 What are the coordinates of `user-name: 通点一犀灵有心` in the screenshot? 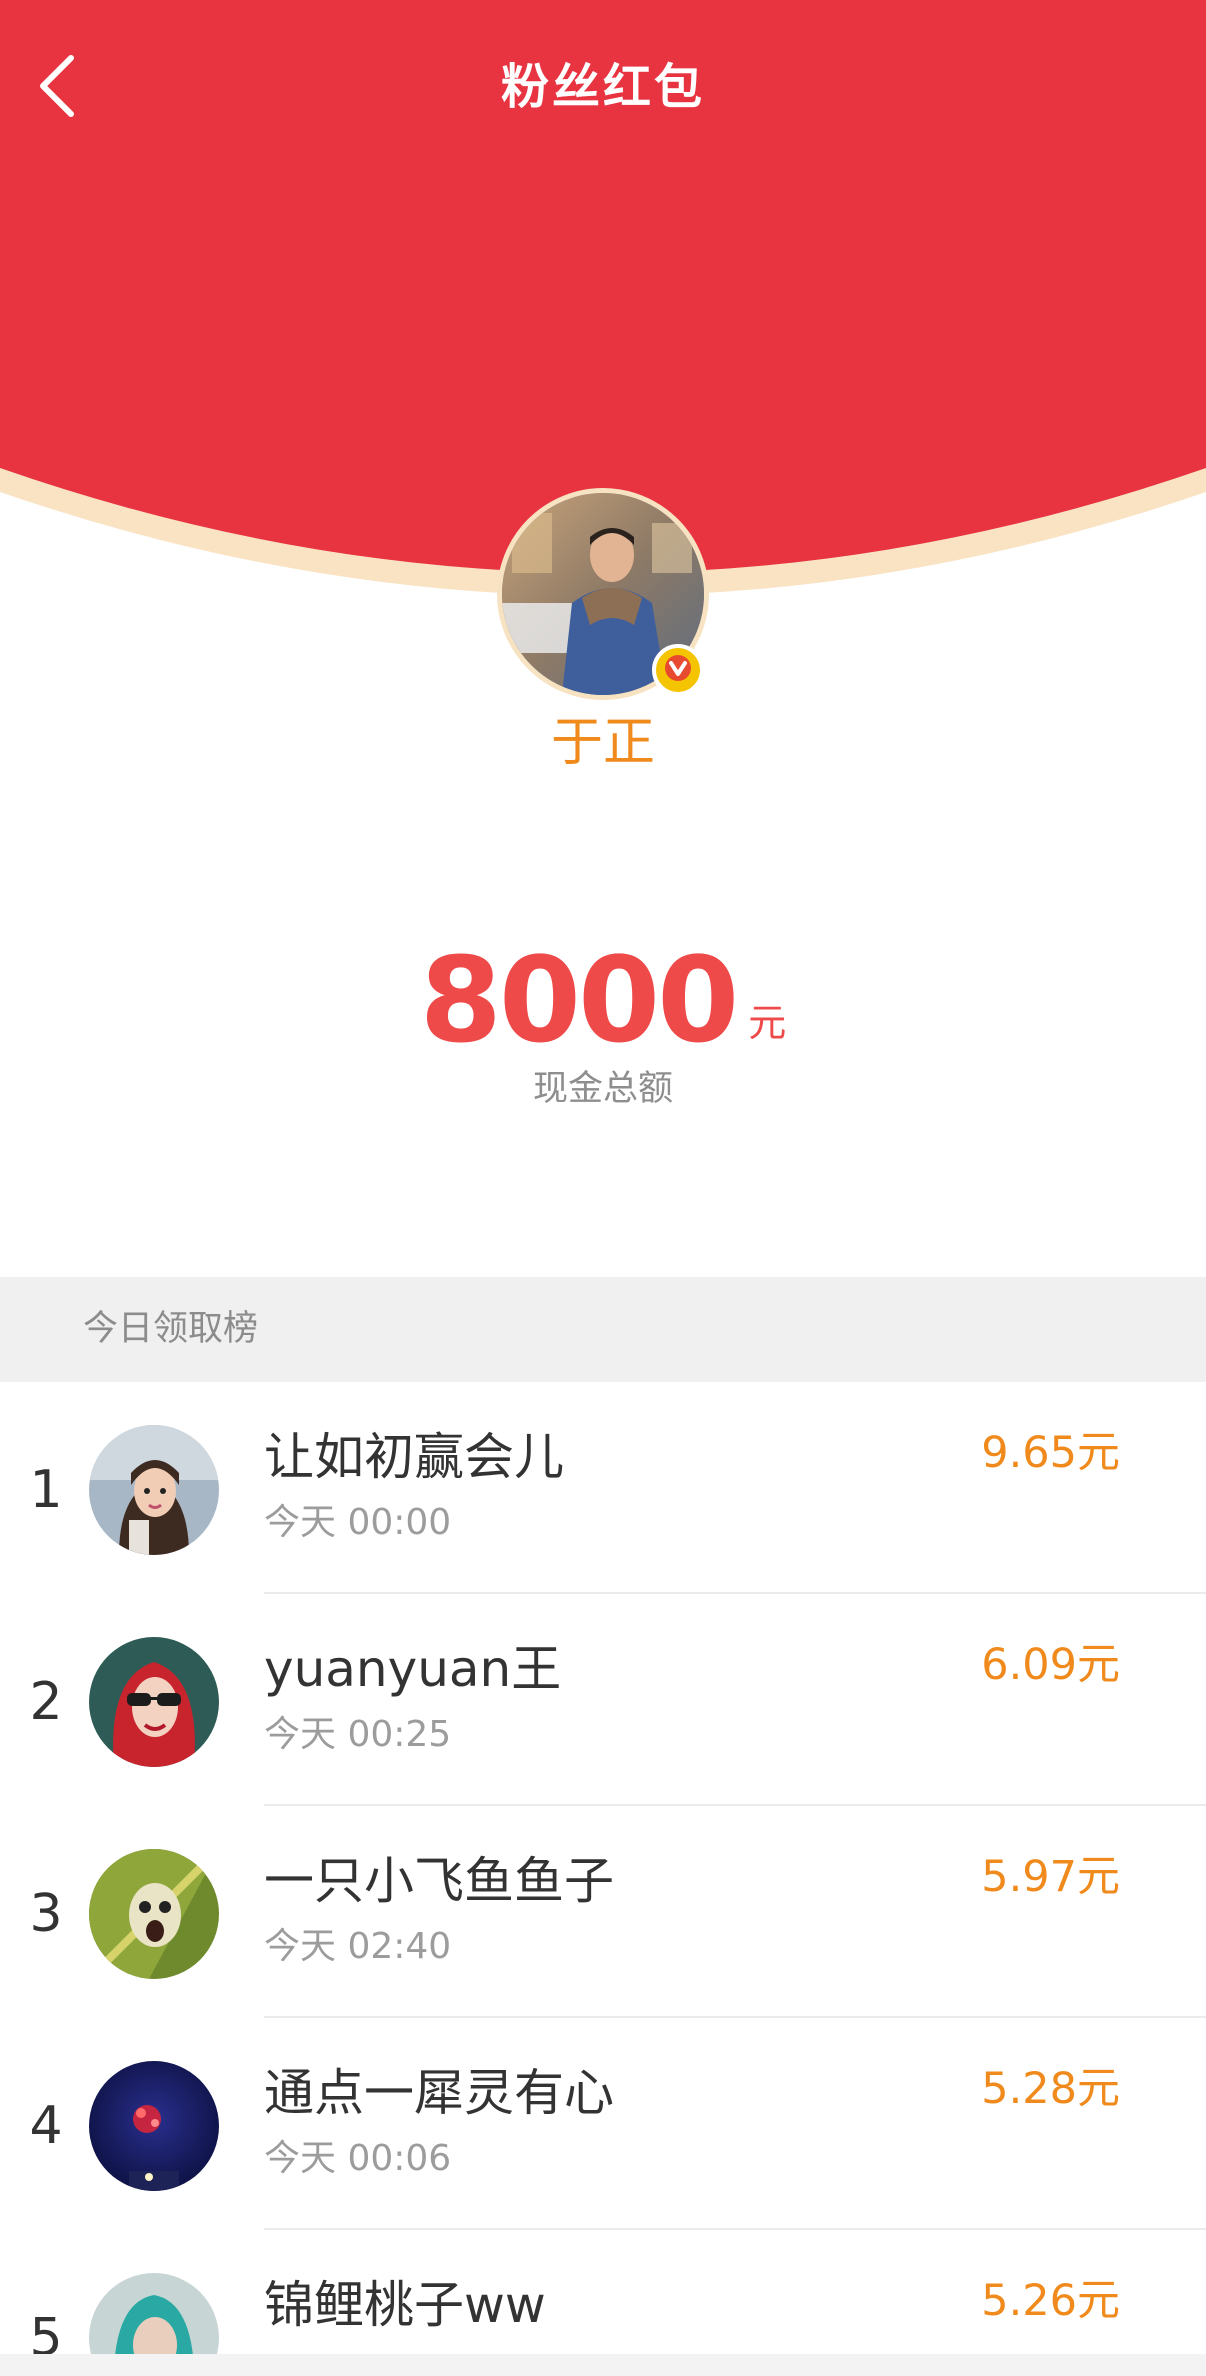 It's located at (439, 2093).